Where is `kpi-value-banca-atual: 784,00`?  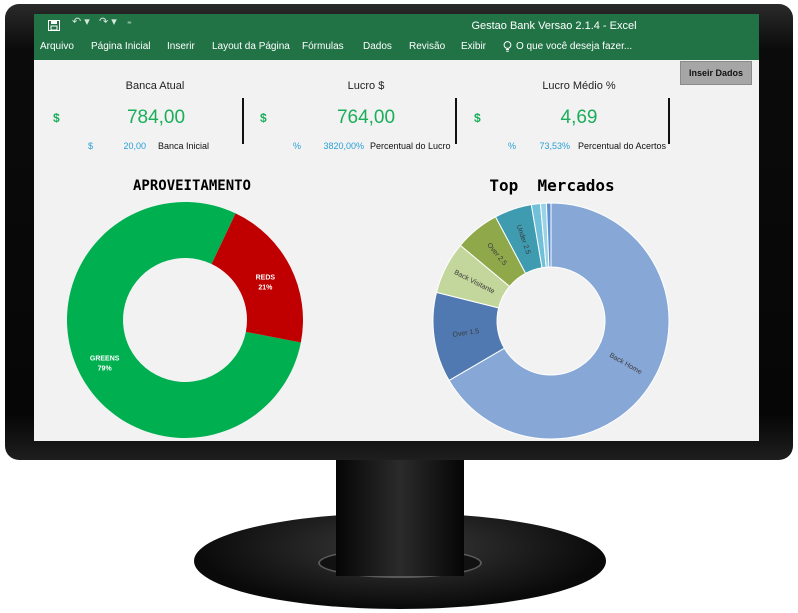
kpi-value-banca-atual: 784,00 is located at coordinates (156, 117).